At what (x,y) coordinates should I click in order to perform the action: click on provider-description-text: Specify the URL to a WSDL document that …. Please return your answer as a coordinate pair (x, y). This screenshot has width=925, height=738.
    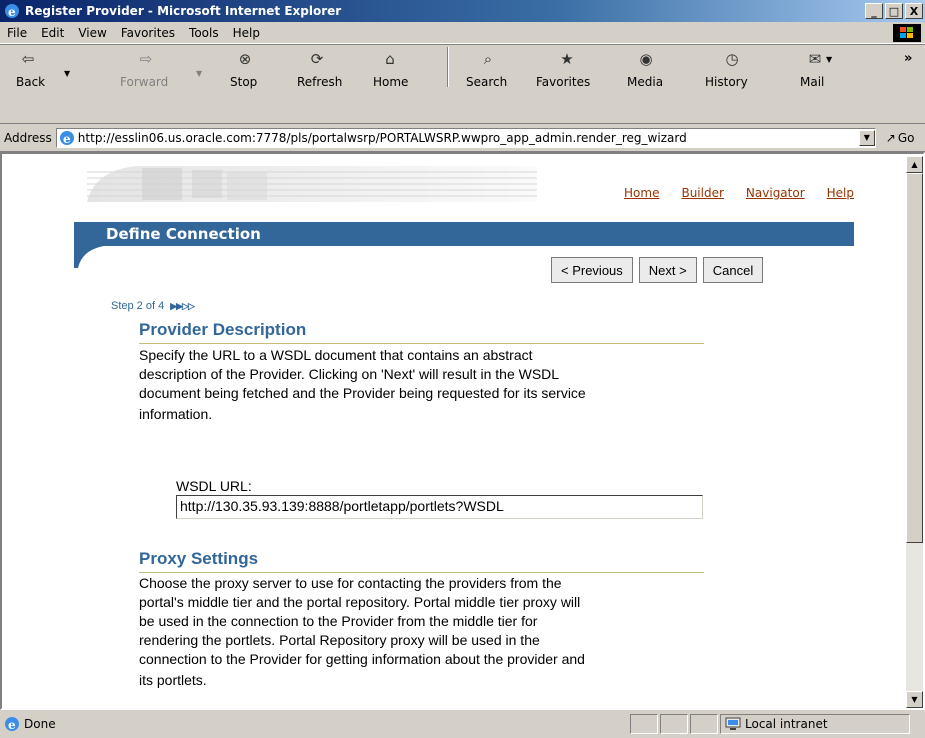
    Looking at the image, I should click on (419, 385).